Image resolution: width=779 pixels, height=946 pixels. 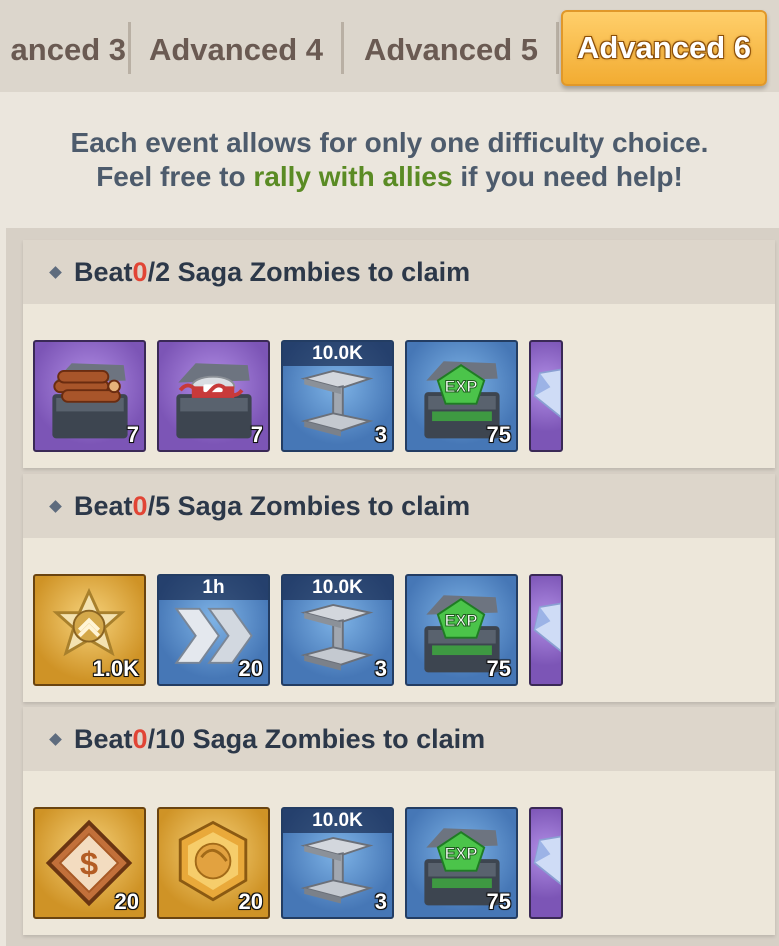 I want to click on reward-items-row: $20 20 10.0K 3 EXP 75, so click(x=303, y=863).